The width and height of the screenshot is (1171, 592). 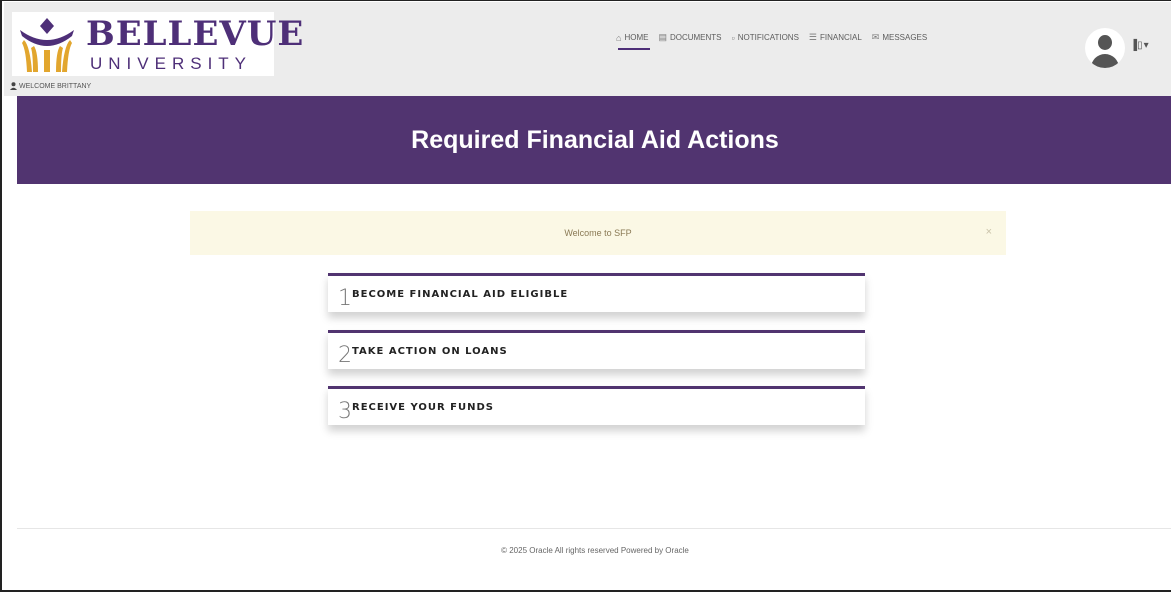 What do you see at coordinates (195, 34) in the screenshot?
I see `brand-name: BELLEVUE` at bounding box center [195, 34].